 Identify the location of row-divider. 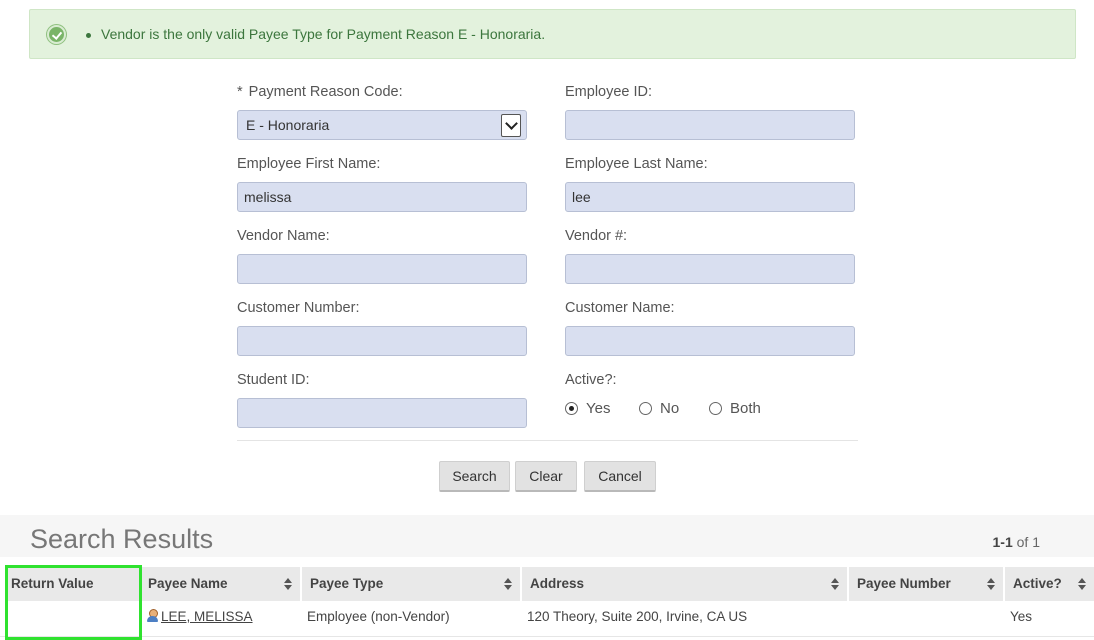
(547, 636).